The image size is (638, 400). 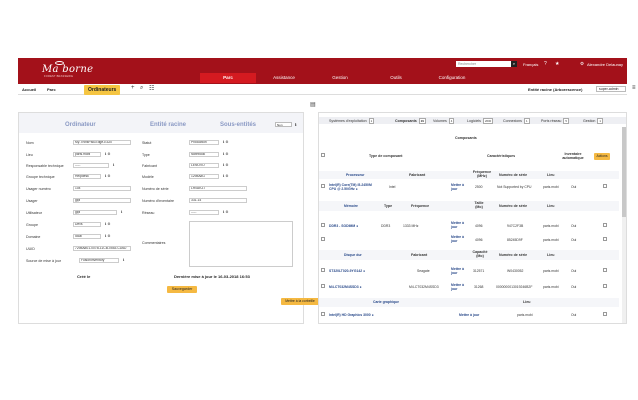 What do you see at coordinates (323, 186) in the screenshot?
I see `proc-row-checkbox` at bounding box center [323, 186].